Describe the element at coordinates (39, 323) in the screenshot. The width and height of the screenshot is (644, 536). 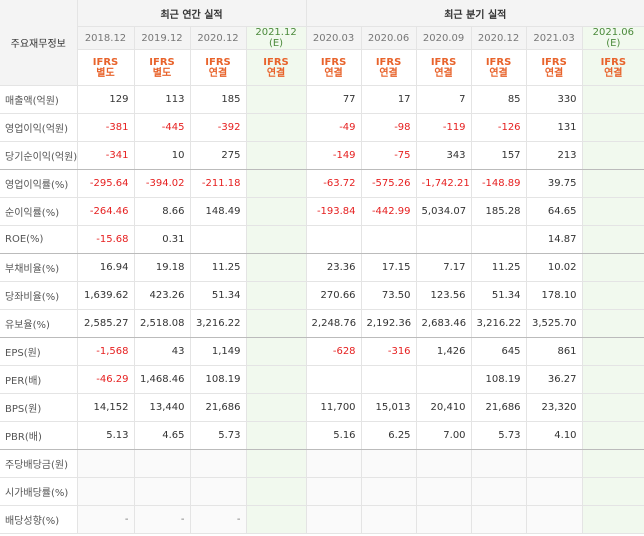
I see `row-label: 유보율(%)` at that location.